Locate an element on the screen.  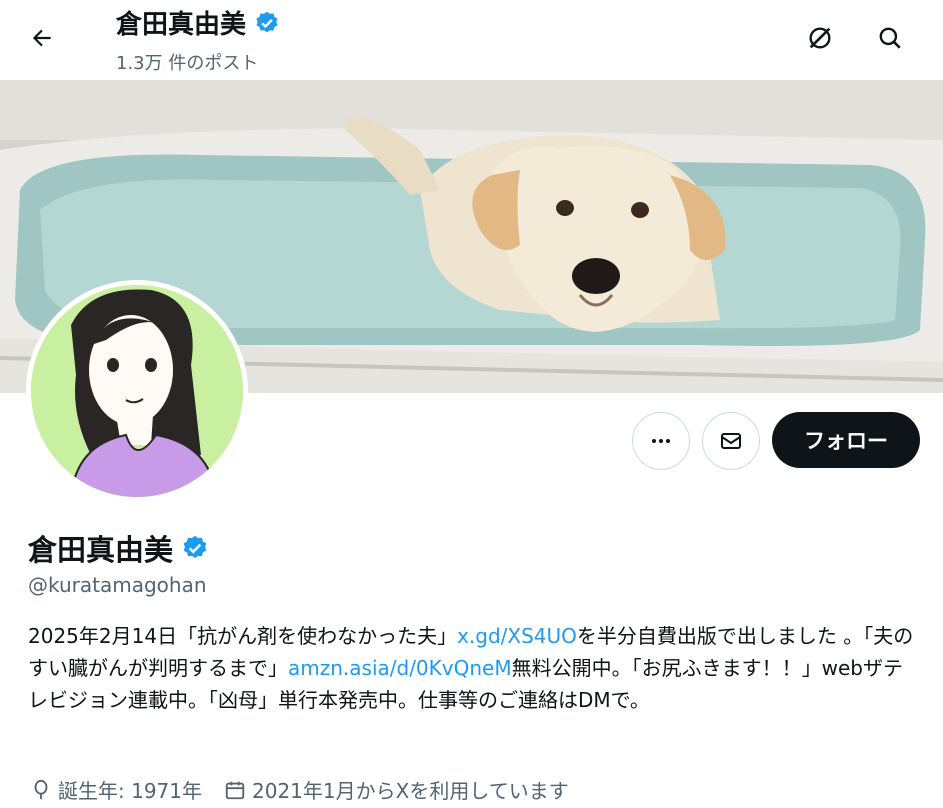
birth-text: 誕生年: 1971年 is located at coordinates (130, 791).